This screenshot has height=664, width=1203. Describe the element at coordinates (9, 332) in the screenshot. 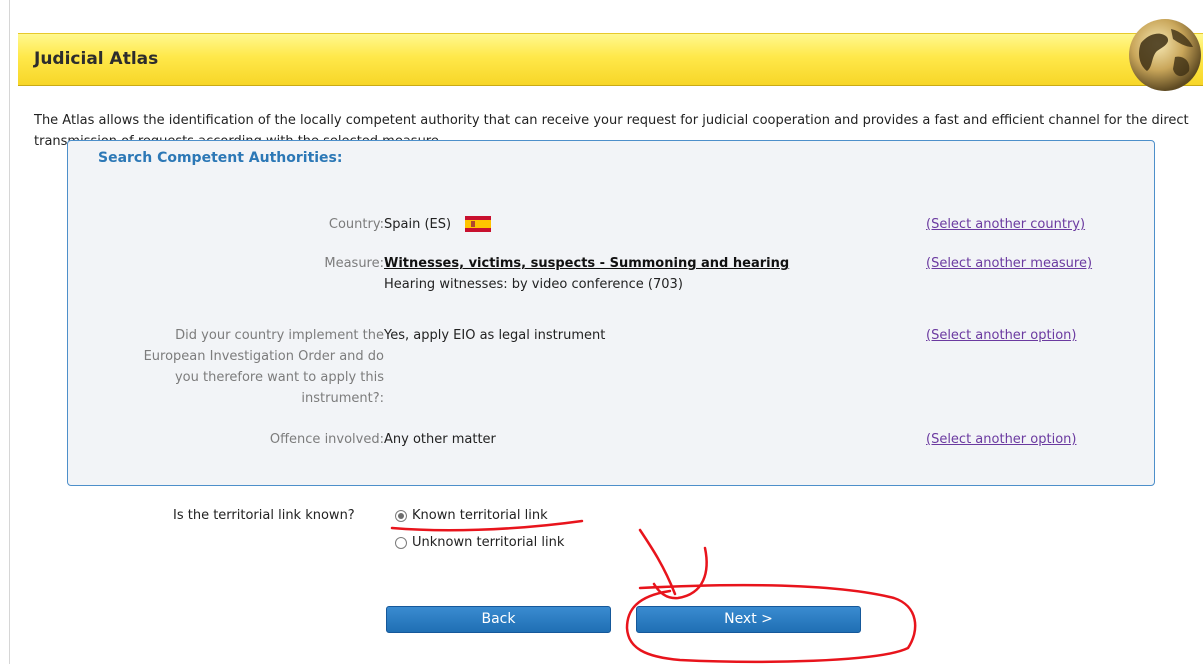

I see `left-divider` at that location.